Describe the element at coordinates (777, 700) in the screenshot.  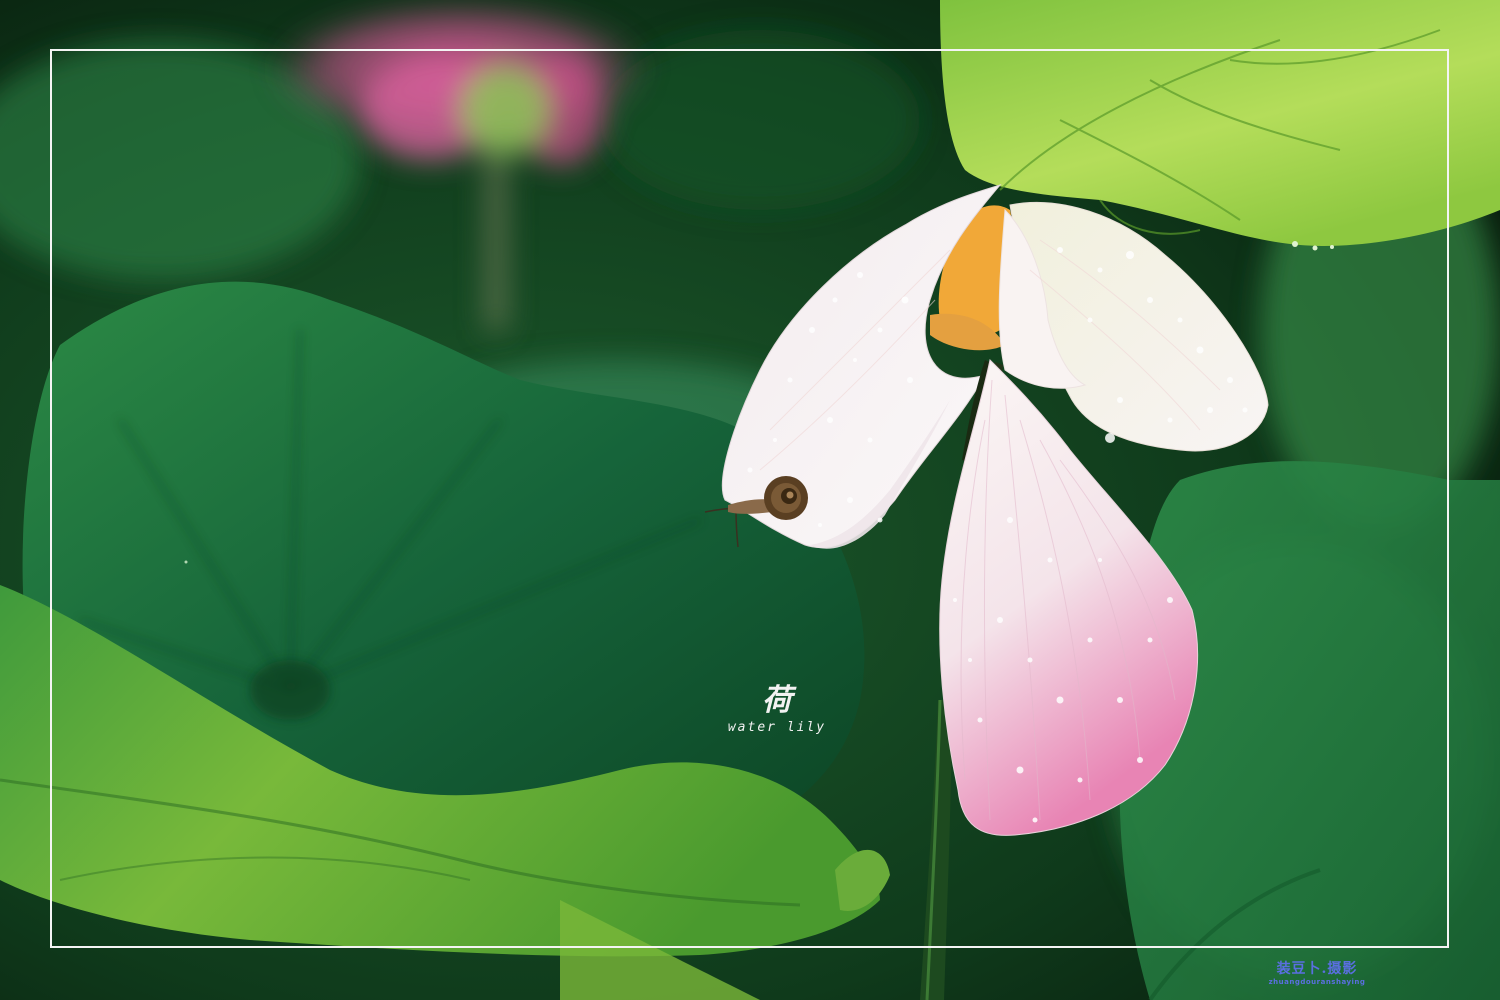
I see `caption-title: 荷` at that location.